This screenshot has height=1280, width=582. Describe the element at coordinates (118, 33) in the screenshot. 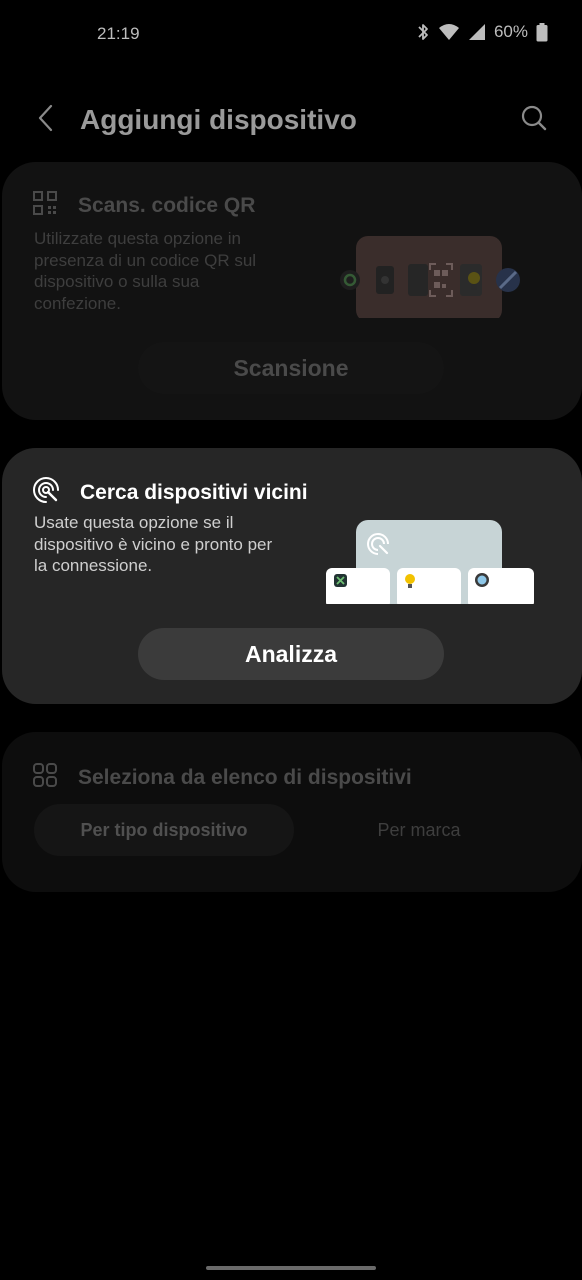

I see `status-time: 21:19` at that location.